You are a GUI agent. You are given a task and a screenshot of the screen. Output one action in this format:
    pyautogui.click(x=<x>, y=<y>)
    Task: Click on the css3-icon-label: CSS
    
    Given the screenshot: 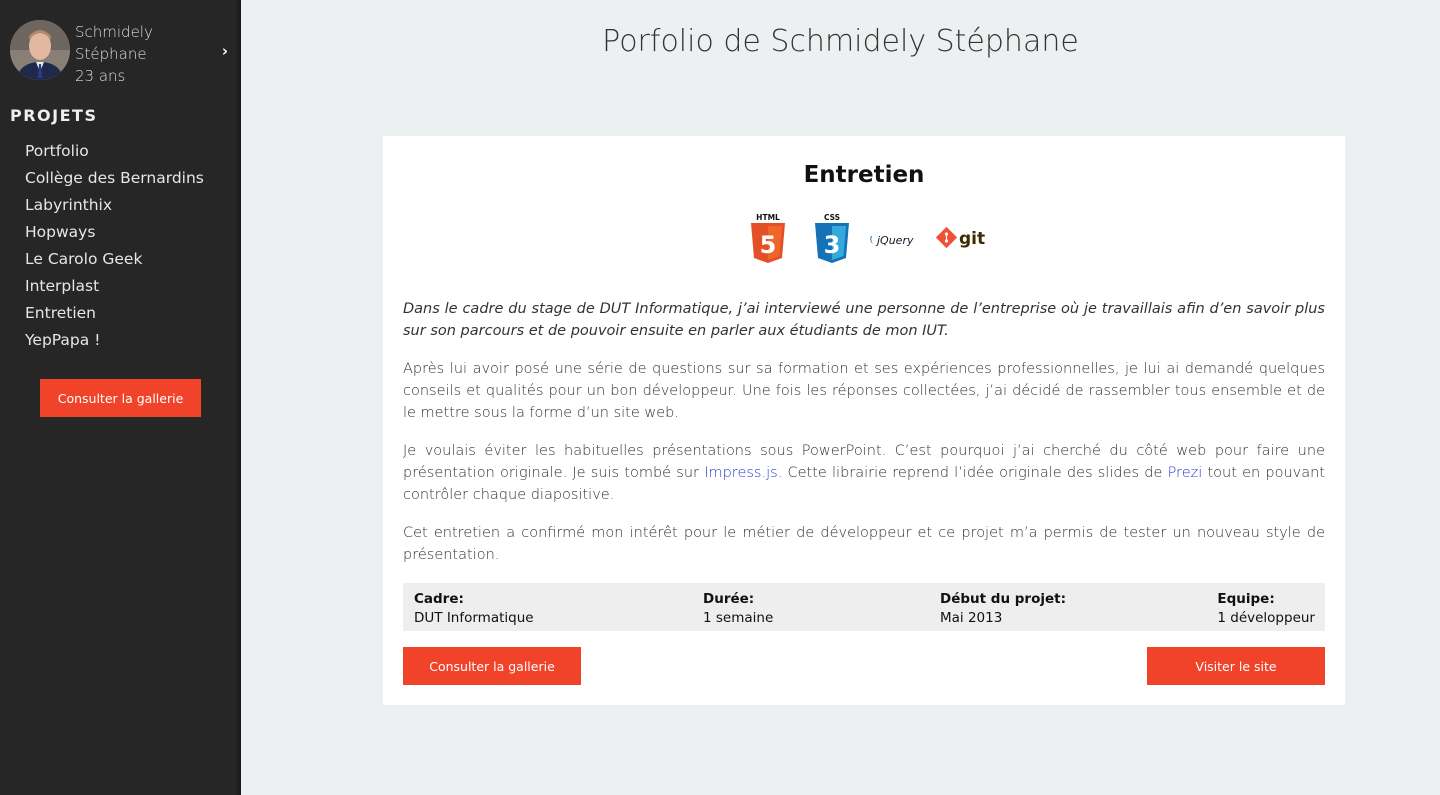 What is the action you would take?
    pyautogui.click(x=832, y=217)
    